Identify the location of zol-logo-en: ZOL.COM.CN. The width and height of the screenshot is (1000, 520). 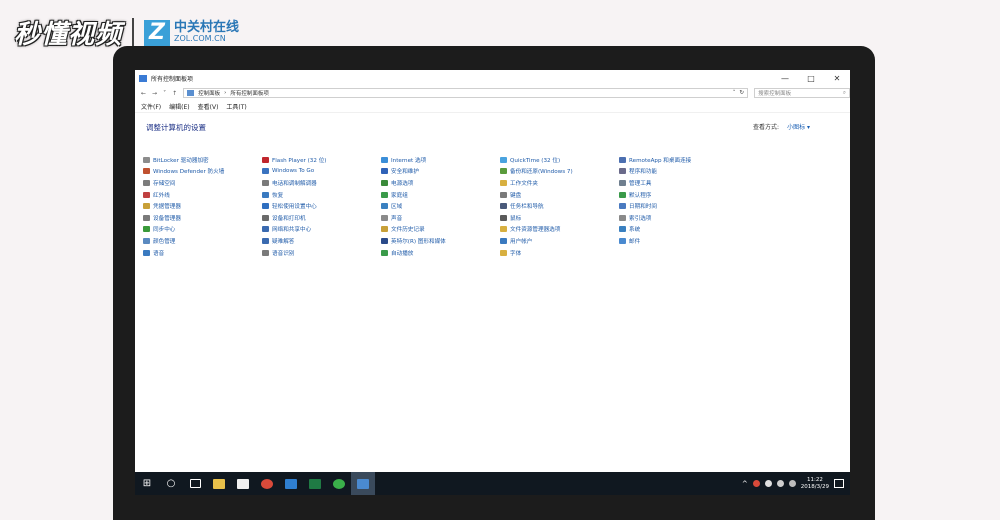
(200, 39).